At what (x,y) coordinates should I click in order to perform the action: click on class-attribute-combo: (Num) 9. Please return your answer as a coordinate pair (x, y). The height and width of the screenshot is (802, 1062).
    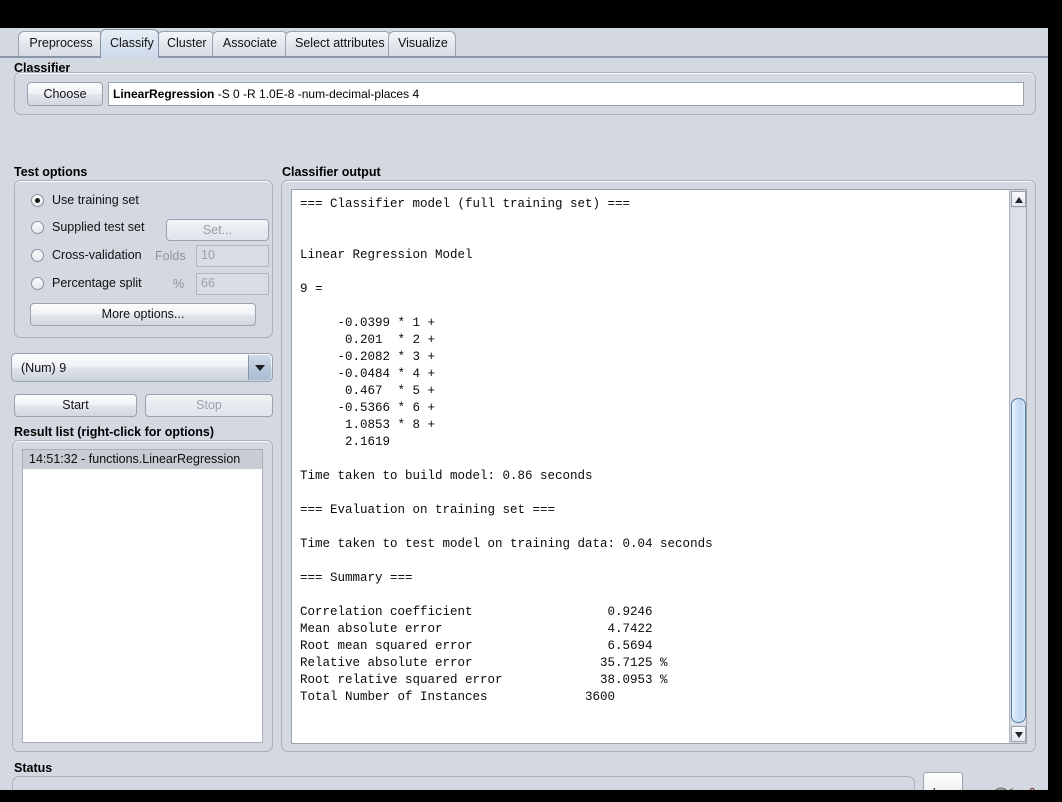
    Looking at the image, I should click on (142, 367).